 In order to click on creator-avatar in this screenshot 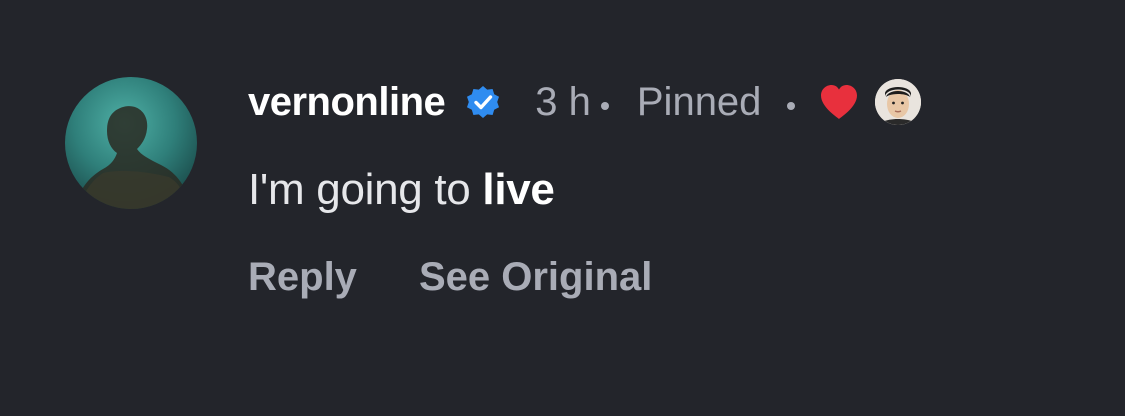, I will do `click(898, 102)`.